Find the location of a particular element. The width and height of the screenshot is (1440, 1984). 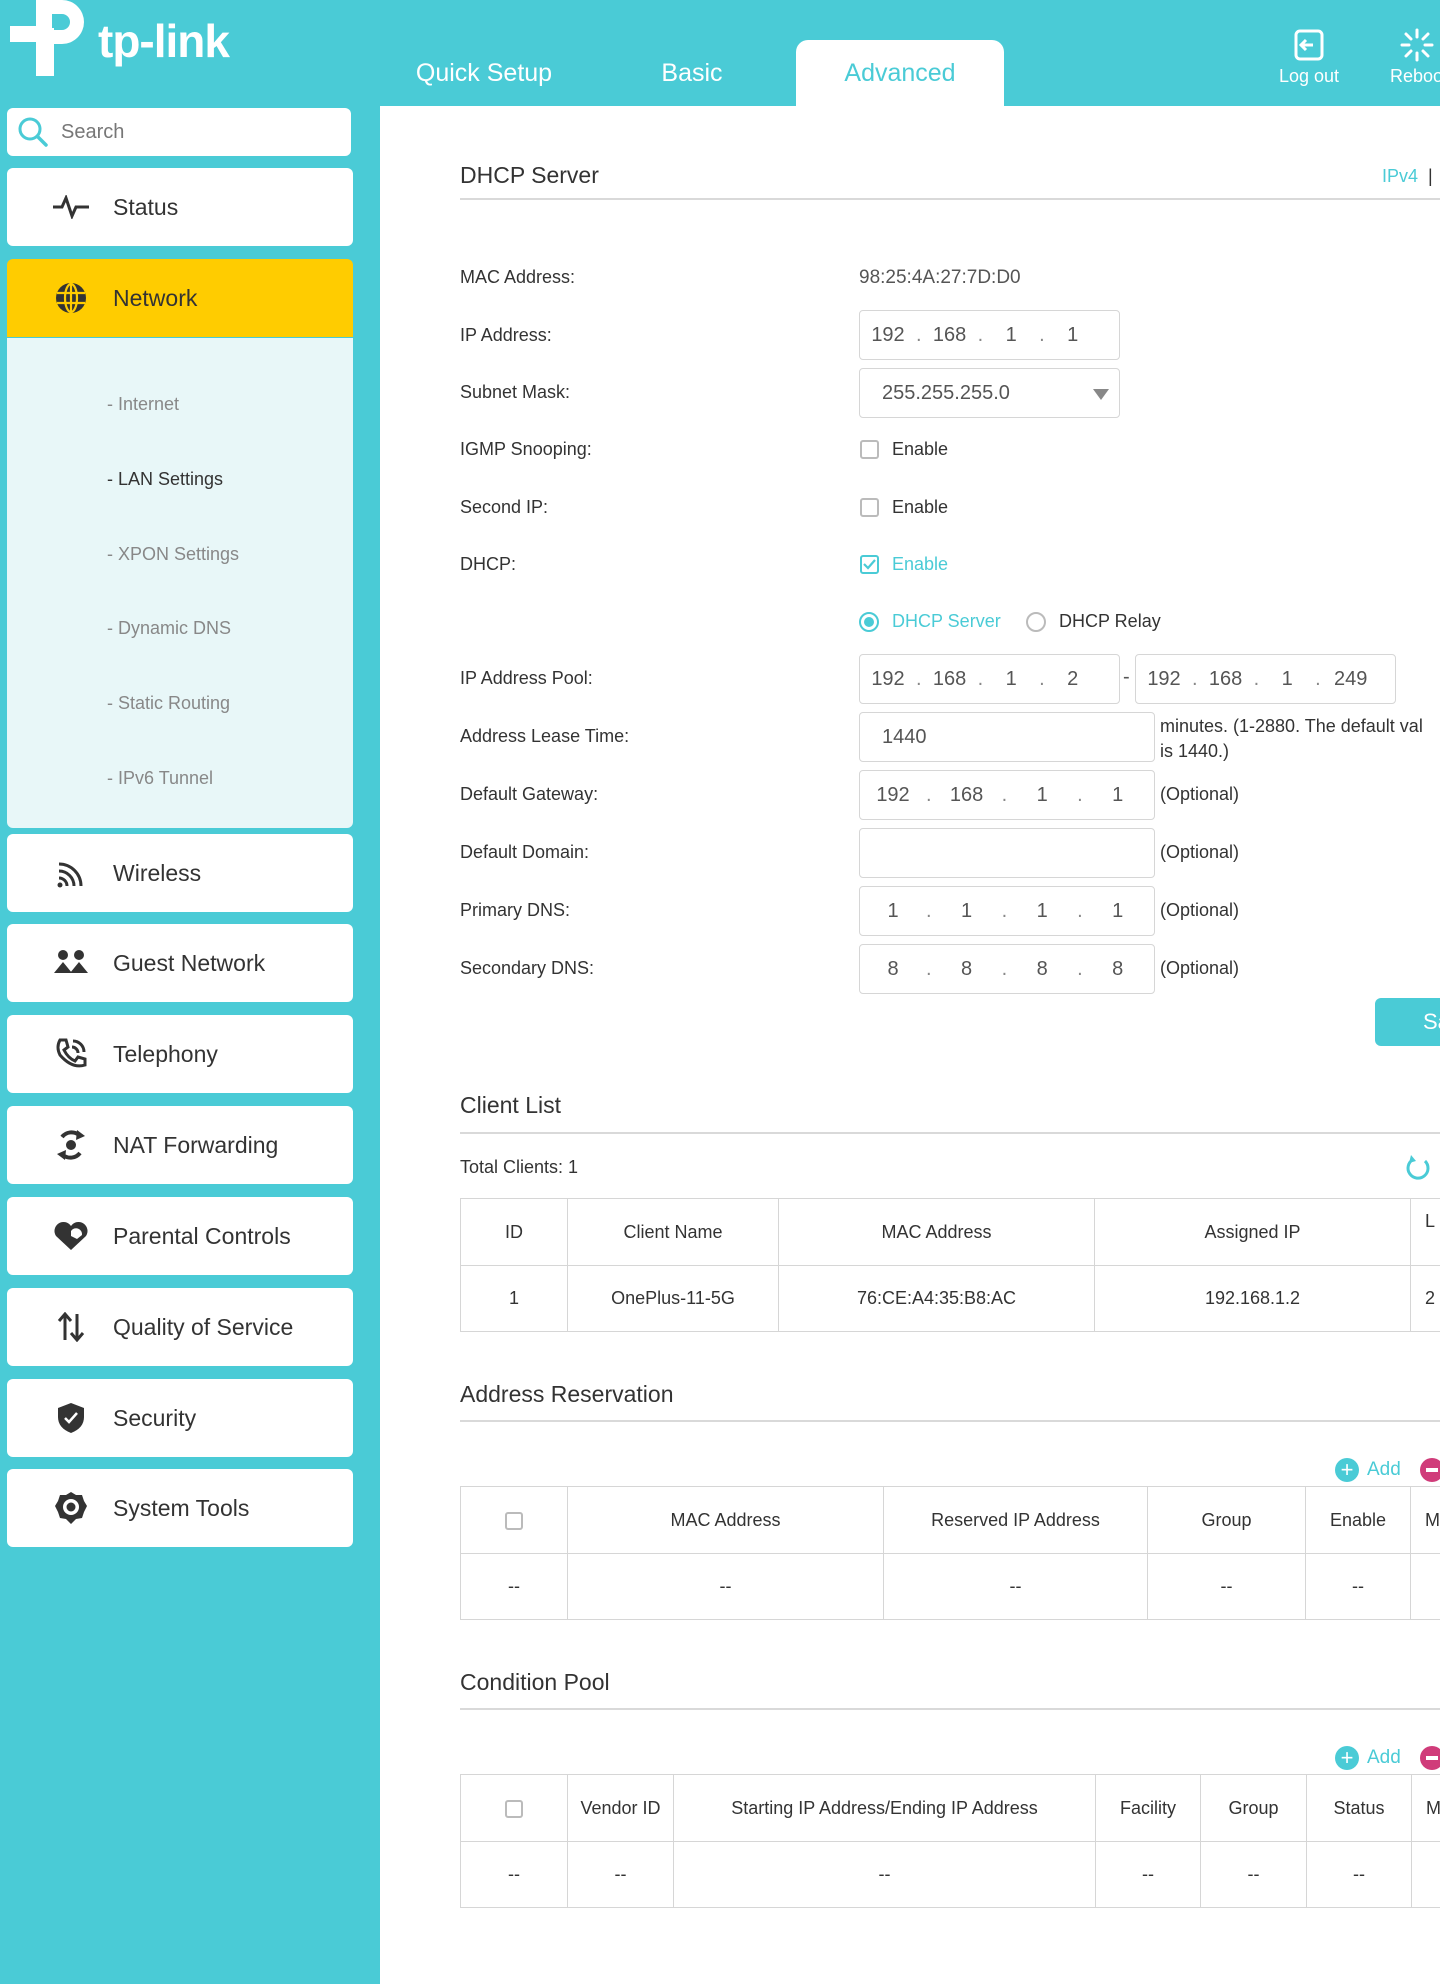

ipv4-link: IPv4 is located at coordinates (1400, 176).